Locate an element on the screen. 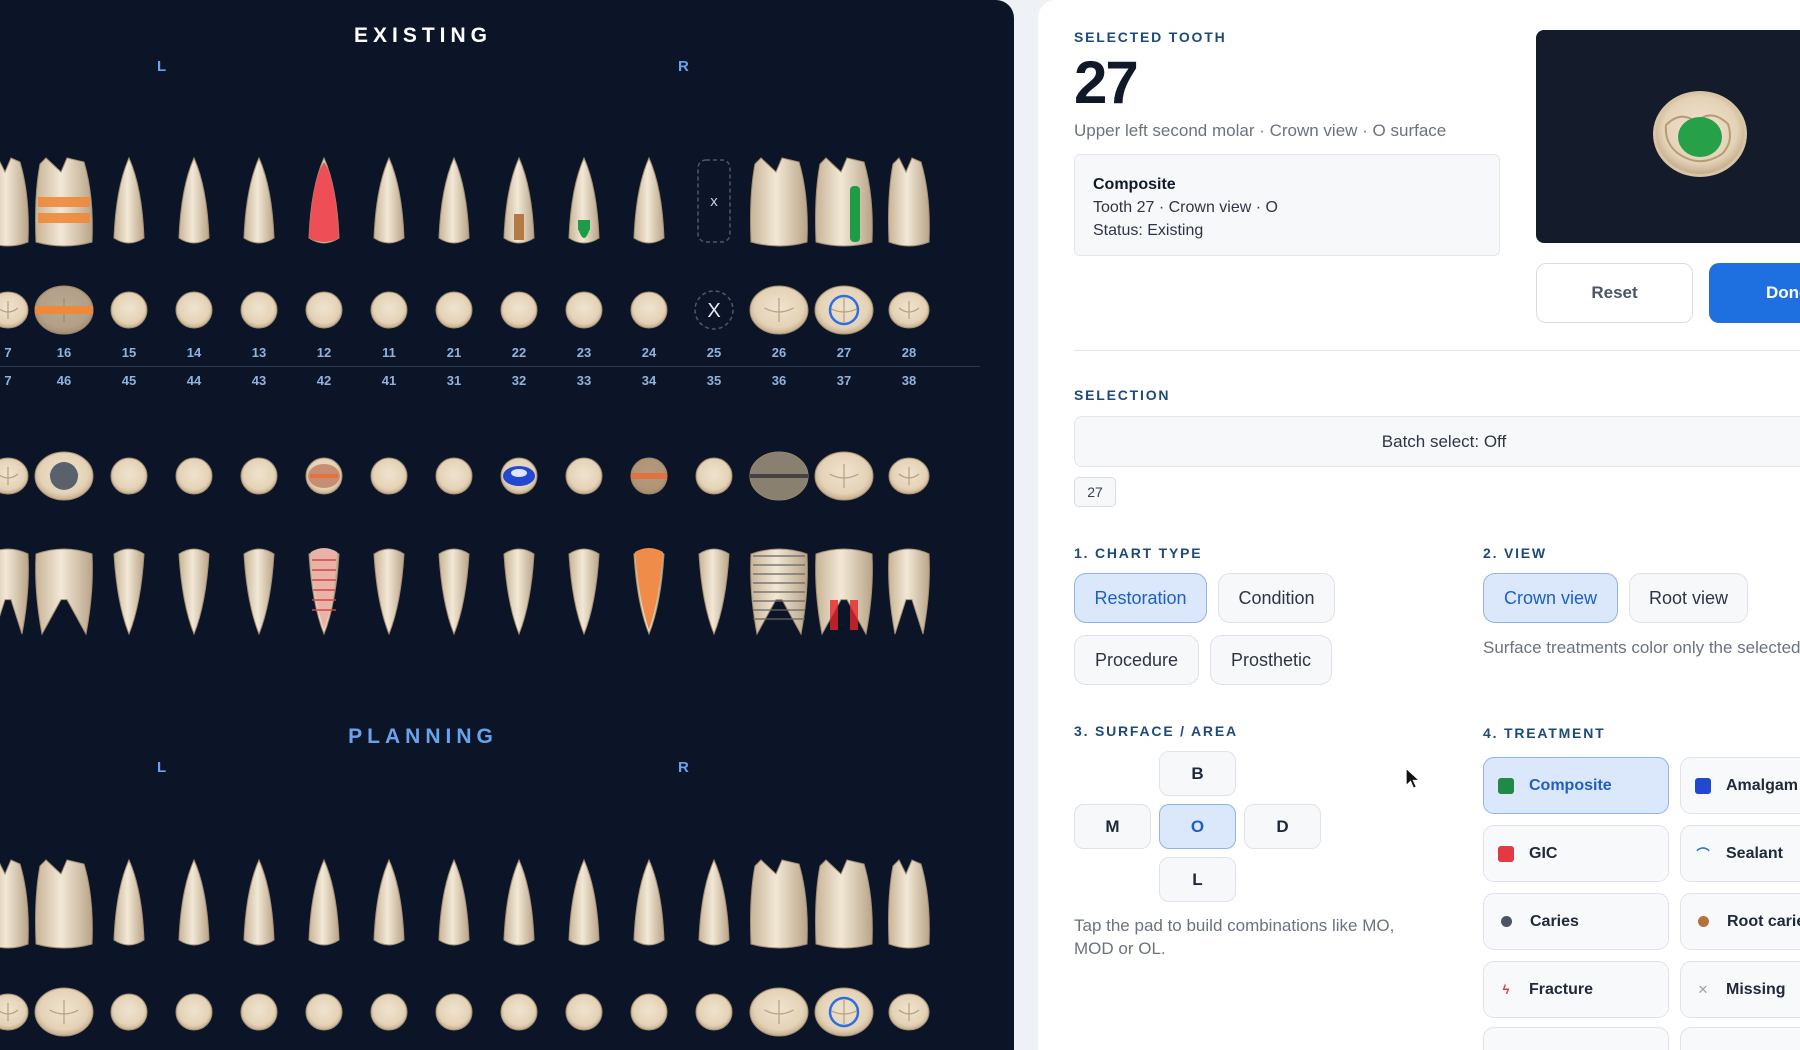  surface-lingual: L is located at coordinates (1197, 879).